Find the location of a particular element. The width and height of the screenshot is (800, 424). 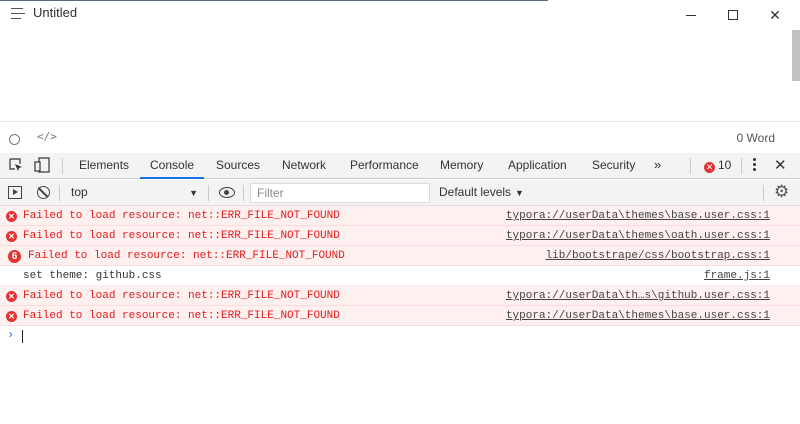

more-tabs-chevron-icon: » is located at coordinates (657, 164).